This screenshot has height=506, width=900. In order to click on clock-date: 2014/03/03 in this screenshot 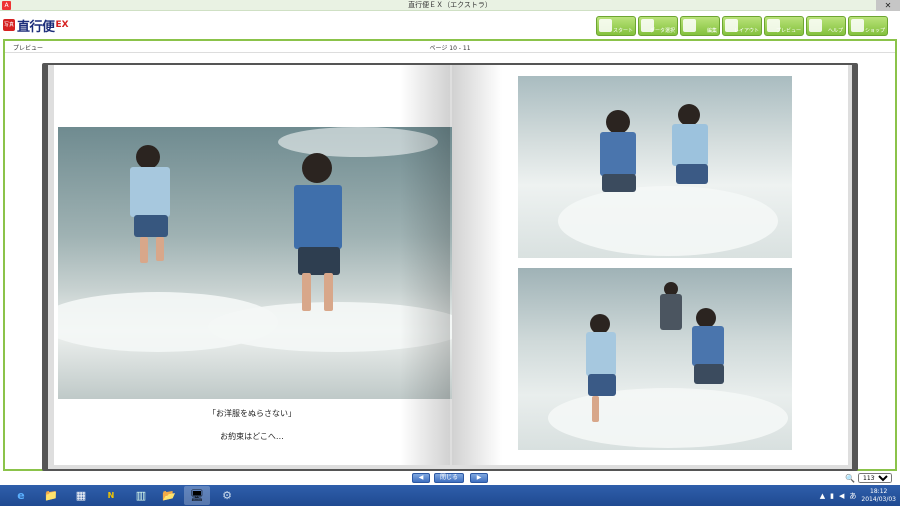, I will do `click(878, 499)`.